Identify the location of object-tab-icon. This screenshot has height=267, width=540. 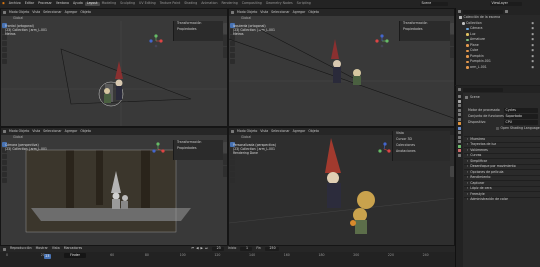
(459, 123).